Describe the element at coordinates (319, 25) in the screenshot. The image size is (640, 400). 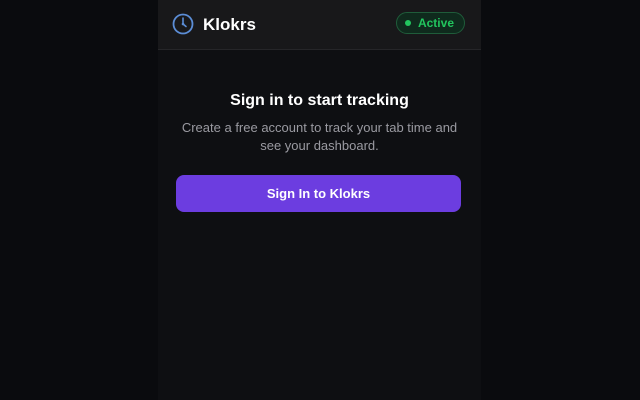
I see `popup-header: Klokrs Active` at that location.